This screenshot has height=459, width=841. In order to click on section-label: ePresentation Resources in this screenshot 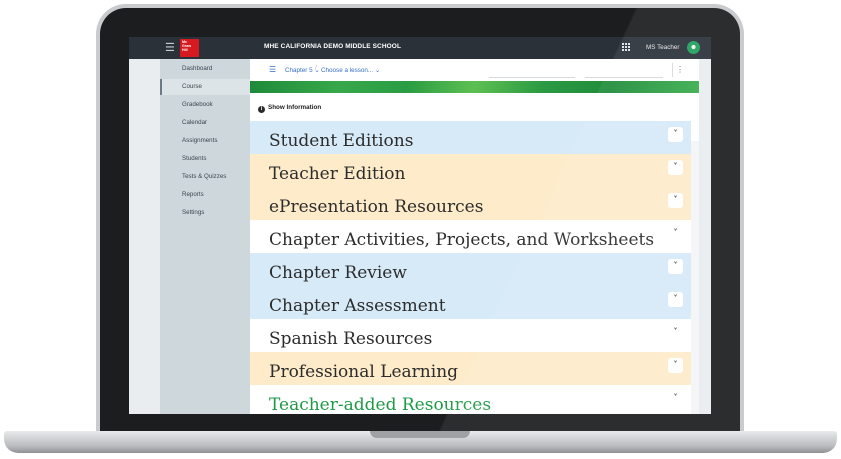, I will do `click(376, 207)`.